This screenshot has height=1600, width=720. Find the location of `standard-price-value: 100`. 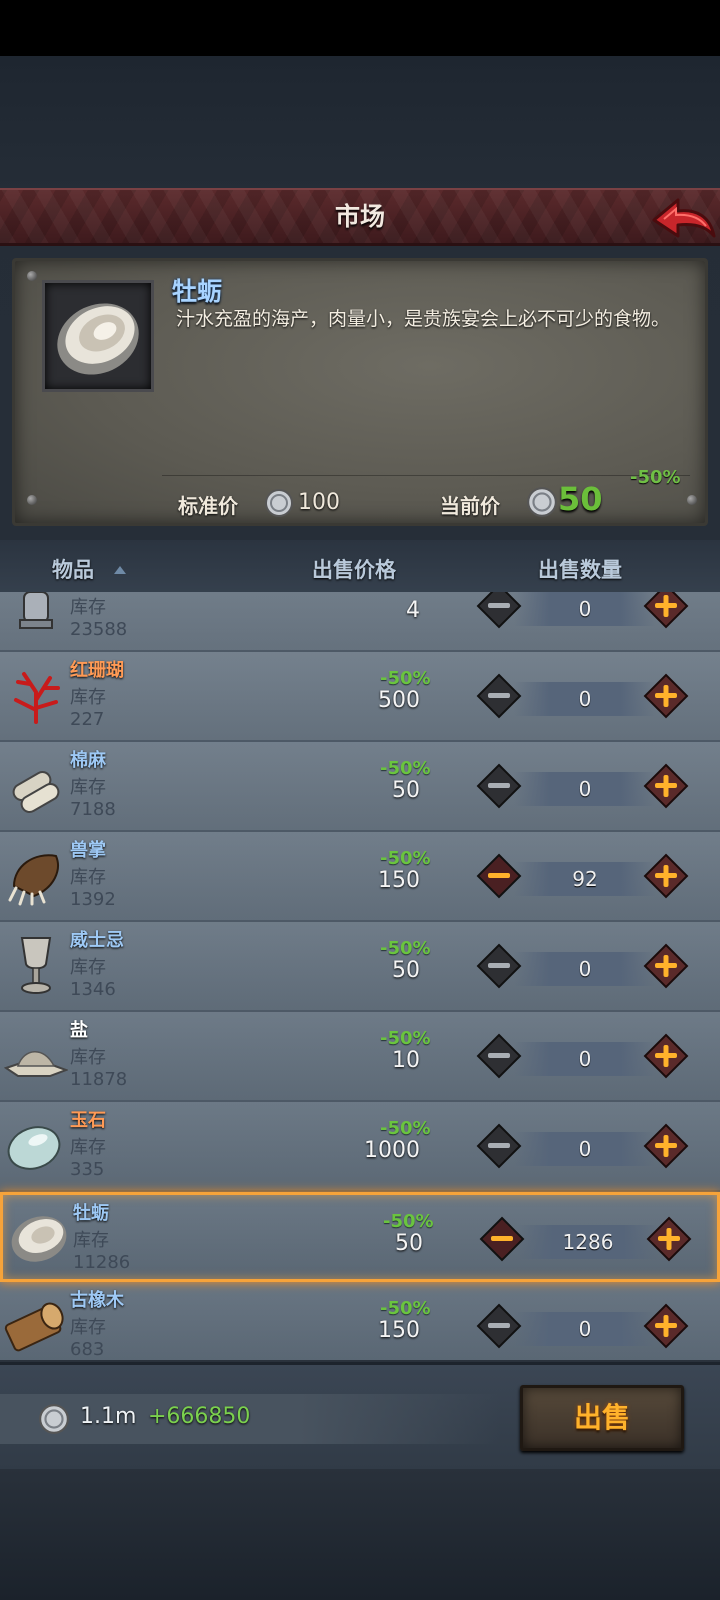

standard-price-value: 100 is located at coordinates (319, 502).